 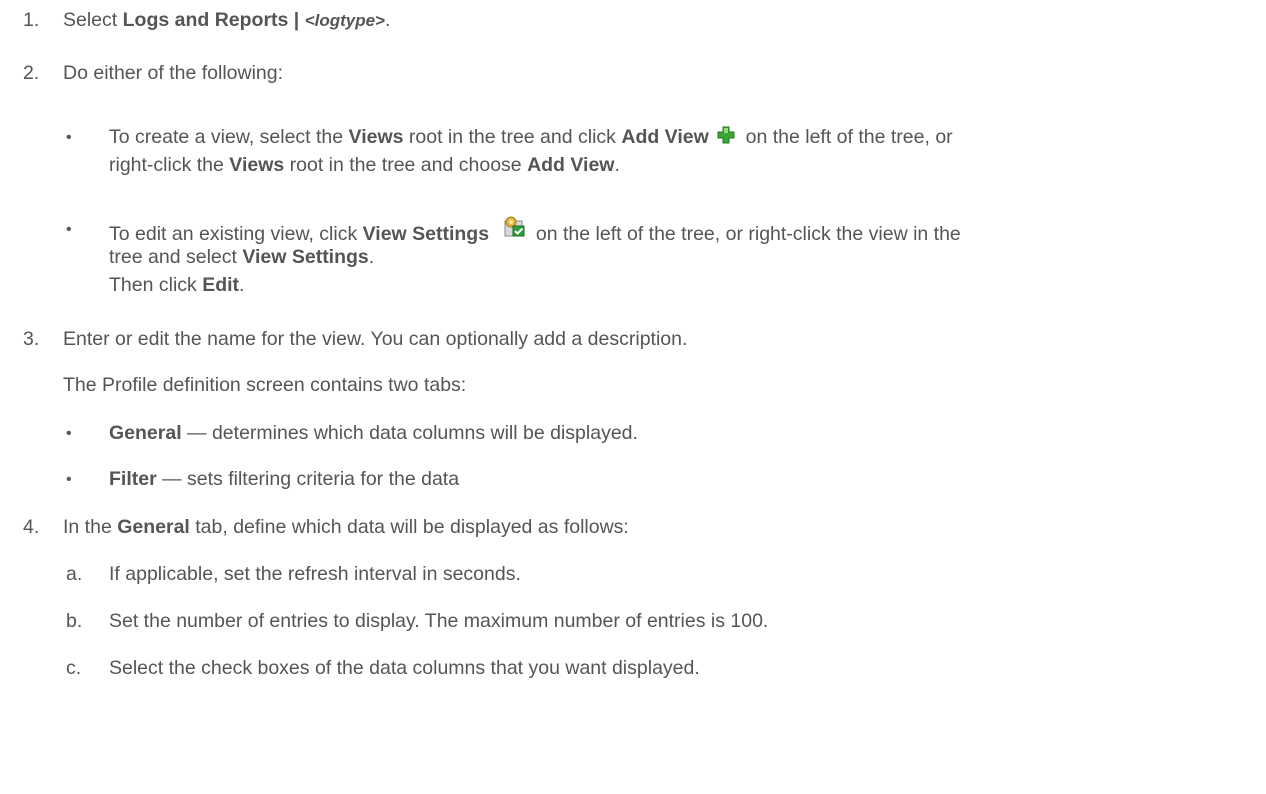 What do you see at coordinates (74, 574) in the screenshot?
I see `substep-a-label: a.` at bounding box center [74, 574].